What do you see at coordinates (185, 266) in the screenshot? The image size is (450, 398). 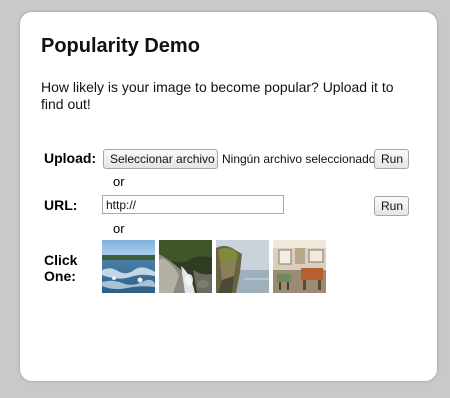 I see `stream-rocks-image` at bounding box center [185, 266].